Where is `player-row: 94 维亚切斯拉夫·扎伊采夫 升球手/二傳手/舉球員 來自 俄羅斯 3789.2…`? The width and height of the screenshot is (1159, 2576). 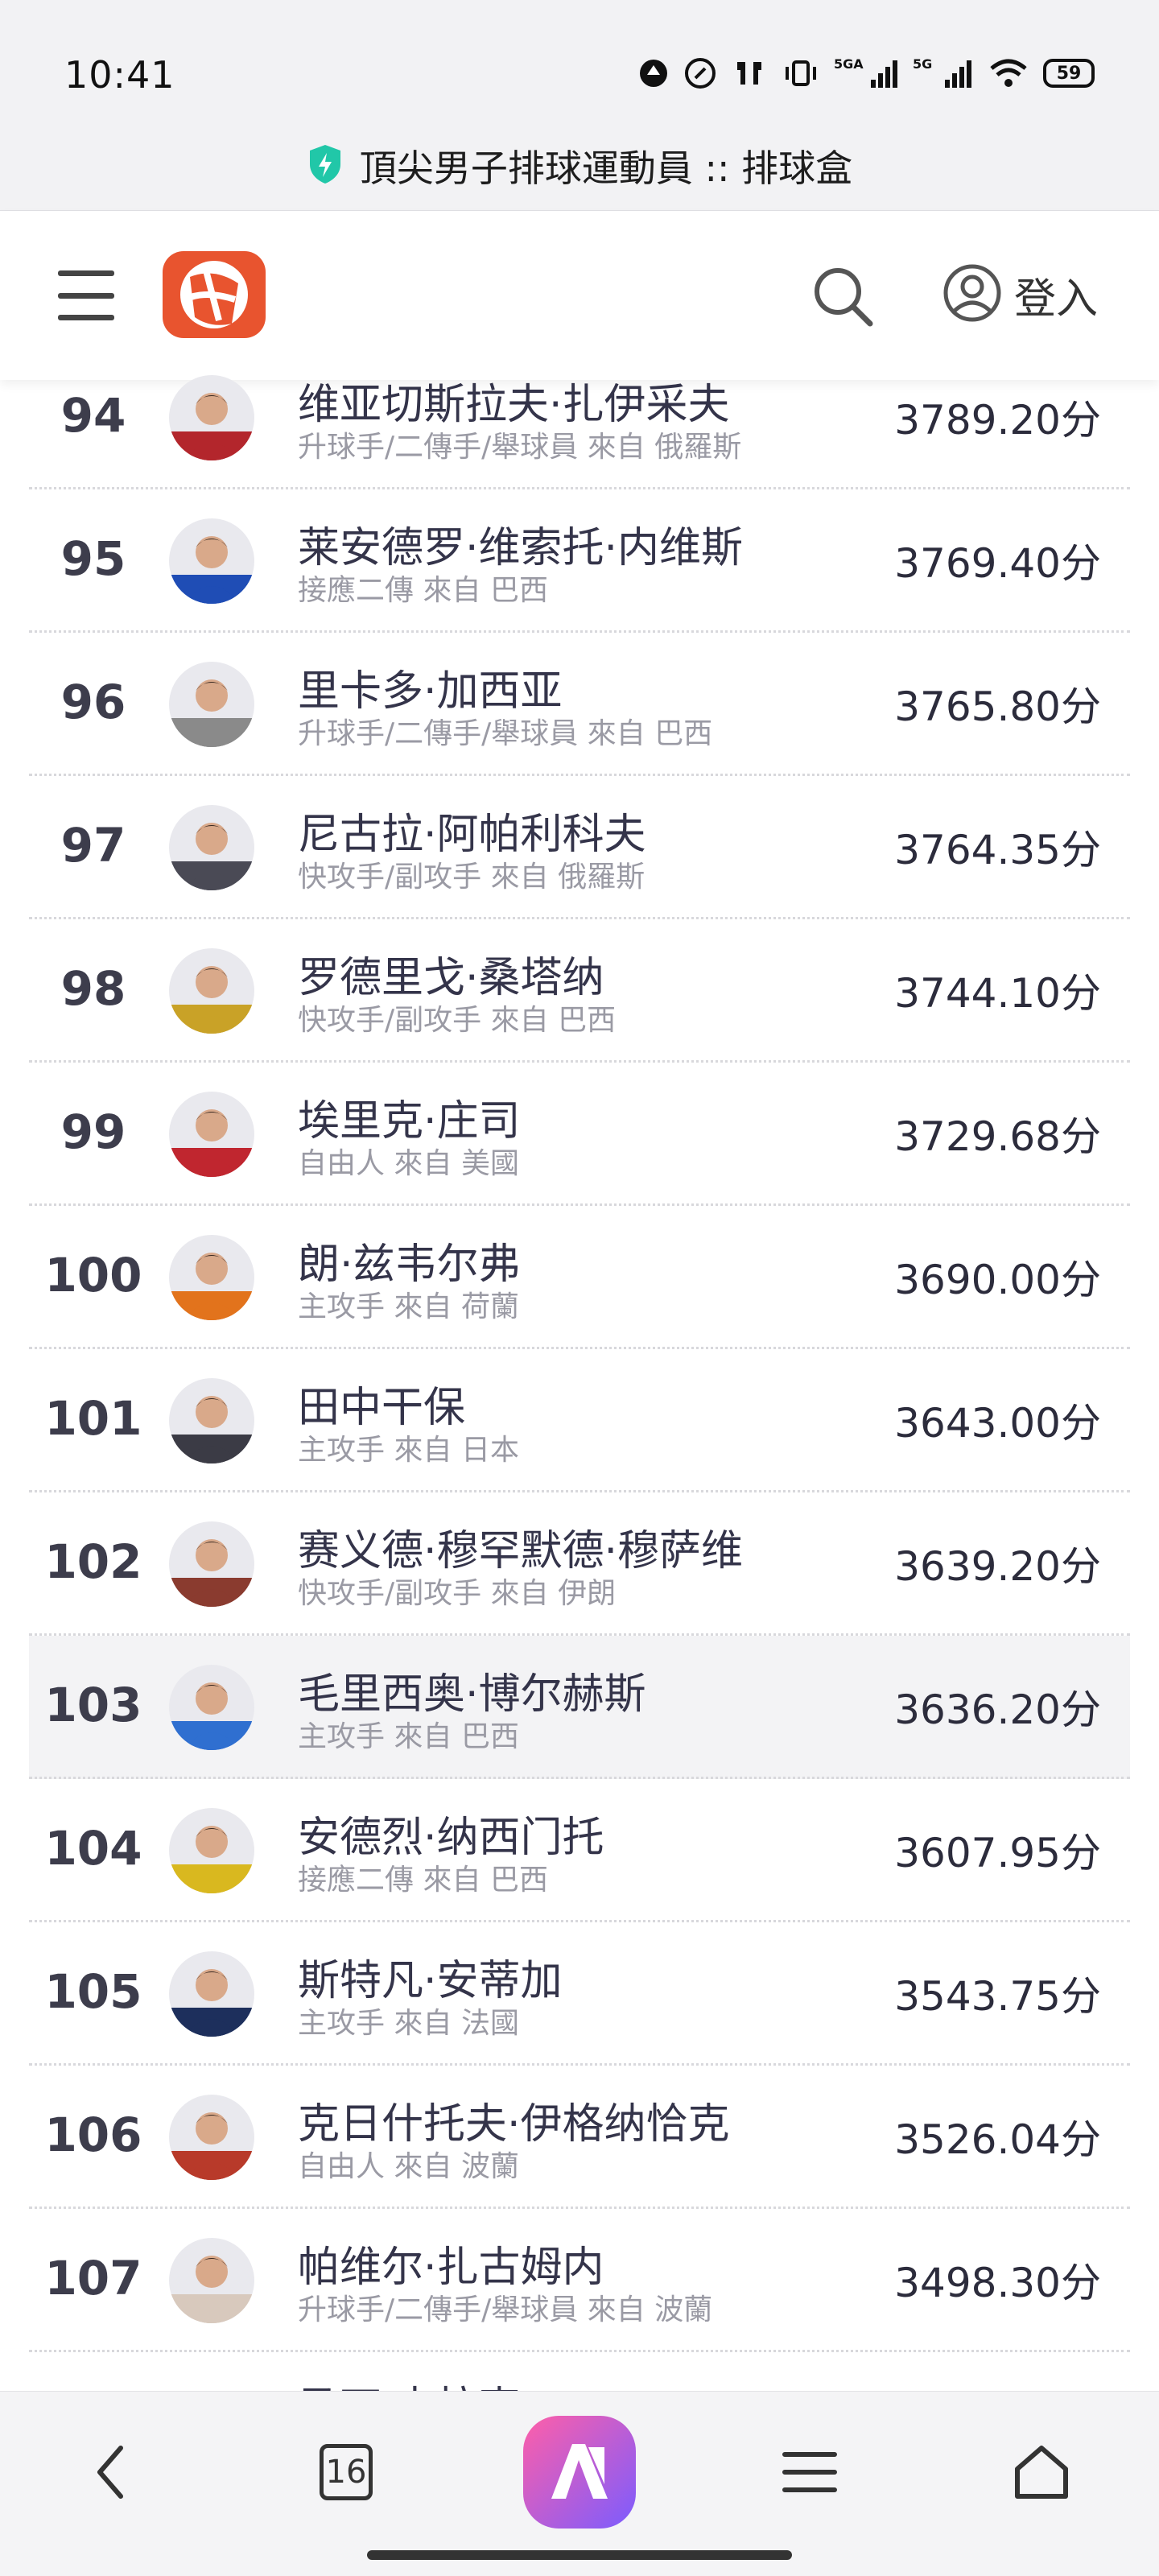
player-row: 94 维亚切斯拉夫·扎伊采夫 升球手/二傳手/舉球員 來自 俄羅斯 3789.2… is located at coordinates (579, 417).